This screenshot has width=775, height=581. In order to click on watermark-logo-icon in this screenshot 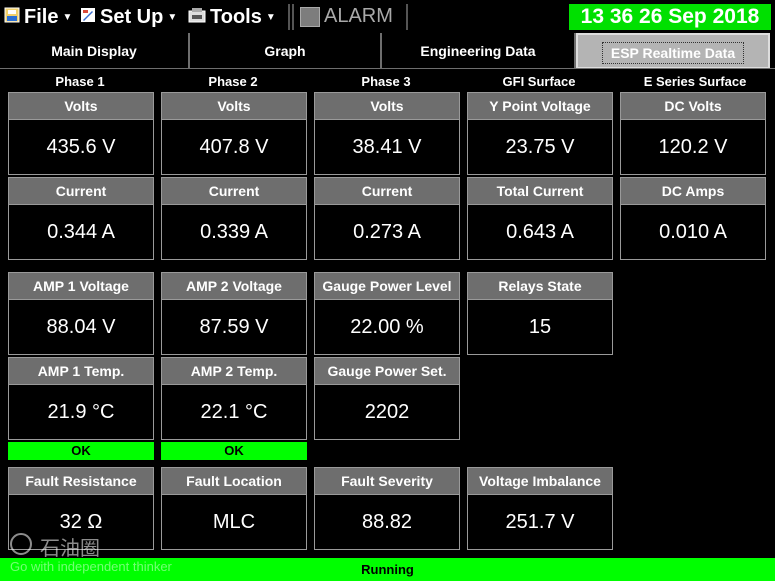, I will do `click(21, 544)`.